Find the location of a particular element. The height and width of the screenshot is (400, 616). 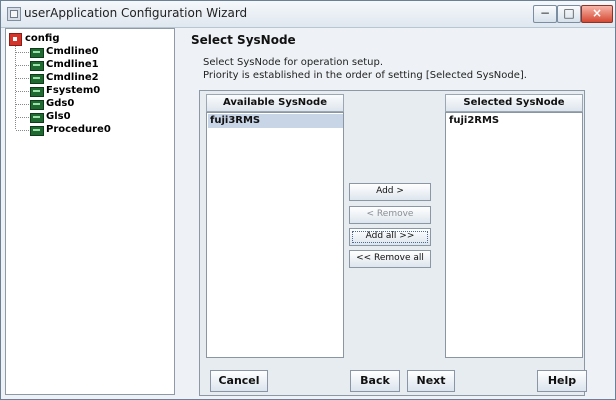

tree-label-fsystem0: Fsystem0 is located at coordinates (73, 90).